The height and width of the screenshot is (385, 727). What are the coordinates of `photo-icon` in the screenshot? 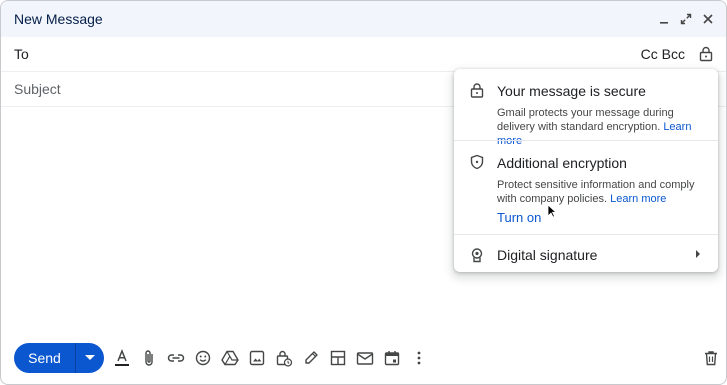 It's located at (257, 358).